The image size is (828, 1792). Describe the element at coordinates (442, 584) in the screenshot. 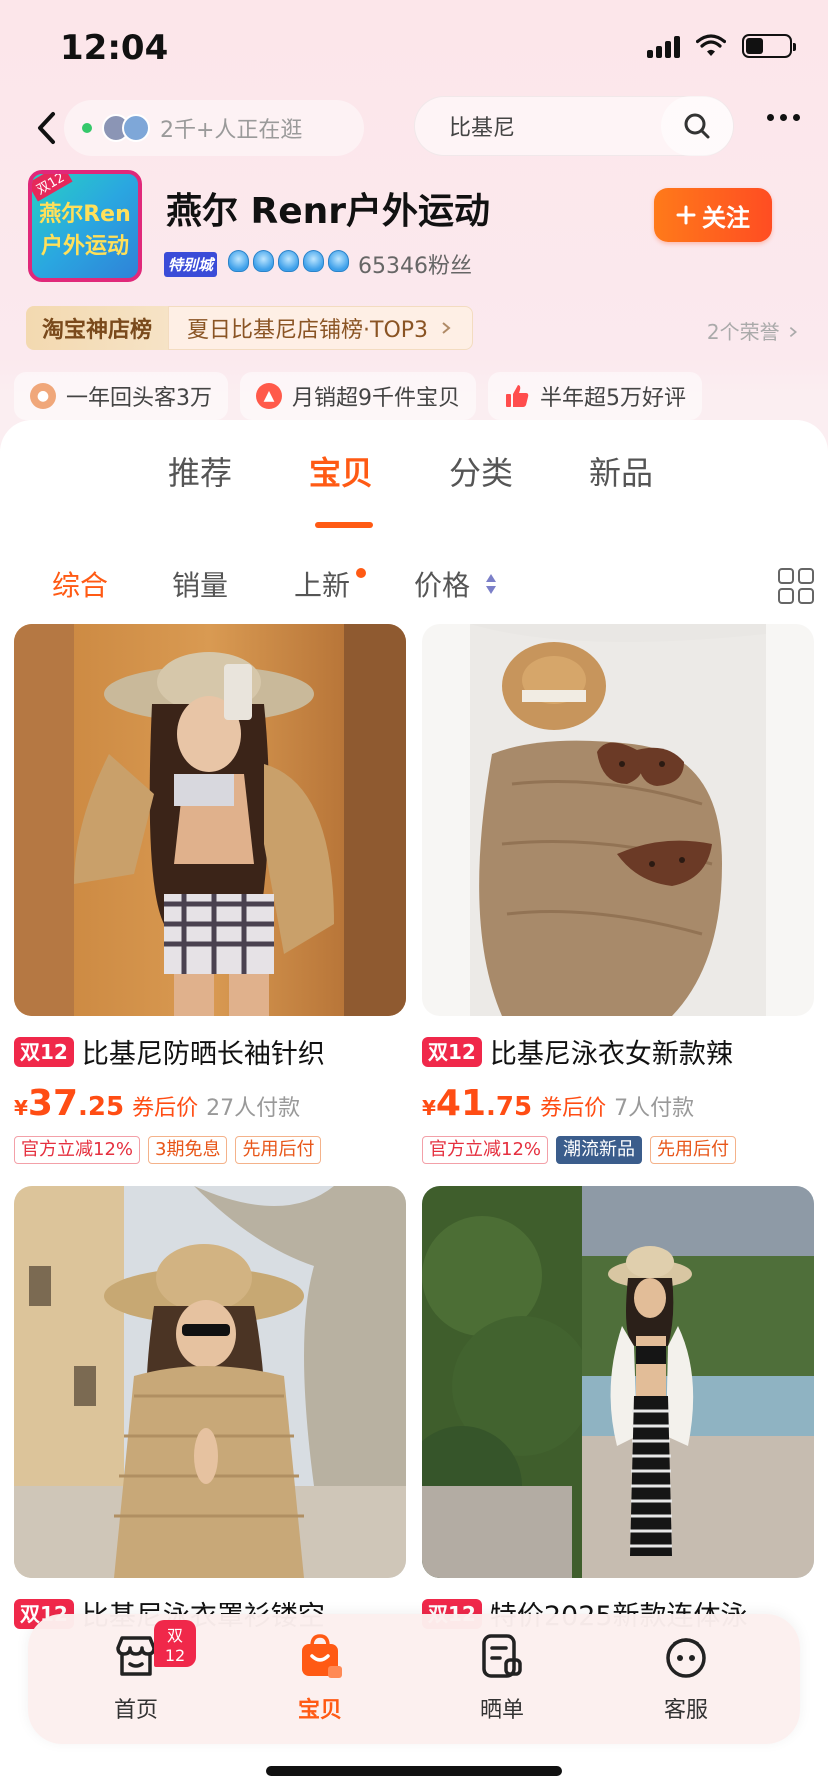

I see `sort-price: 价格` at that location.